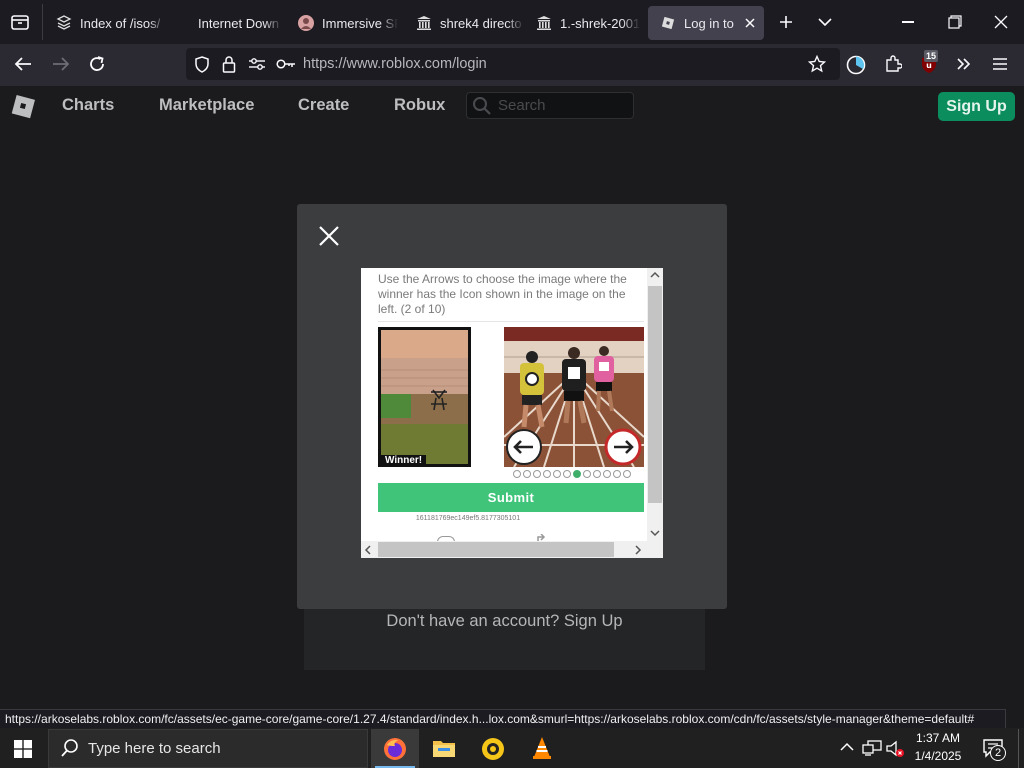 This screenshot has width=1024, height=768. Describe the element at coordinates (496, 549) in the screenshot. I see `horizontal-scroll-thumb` at that location.